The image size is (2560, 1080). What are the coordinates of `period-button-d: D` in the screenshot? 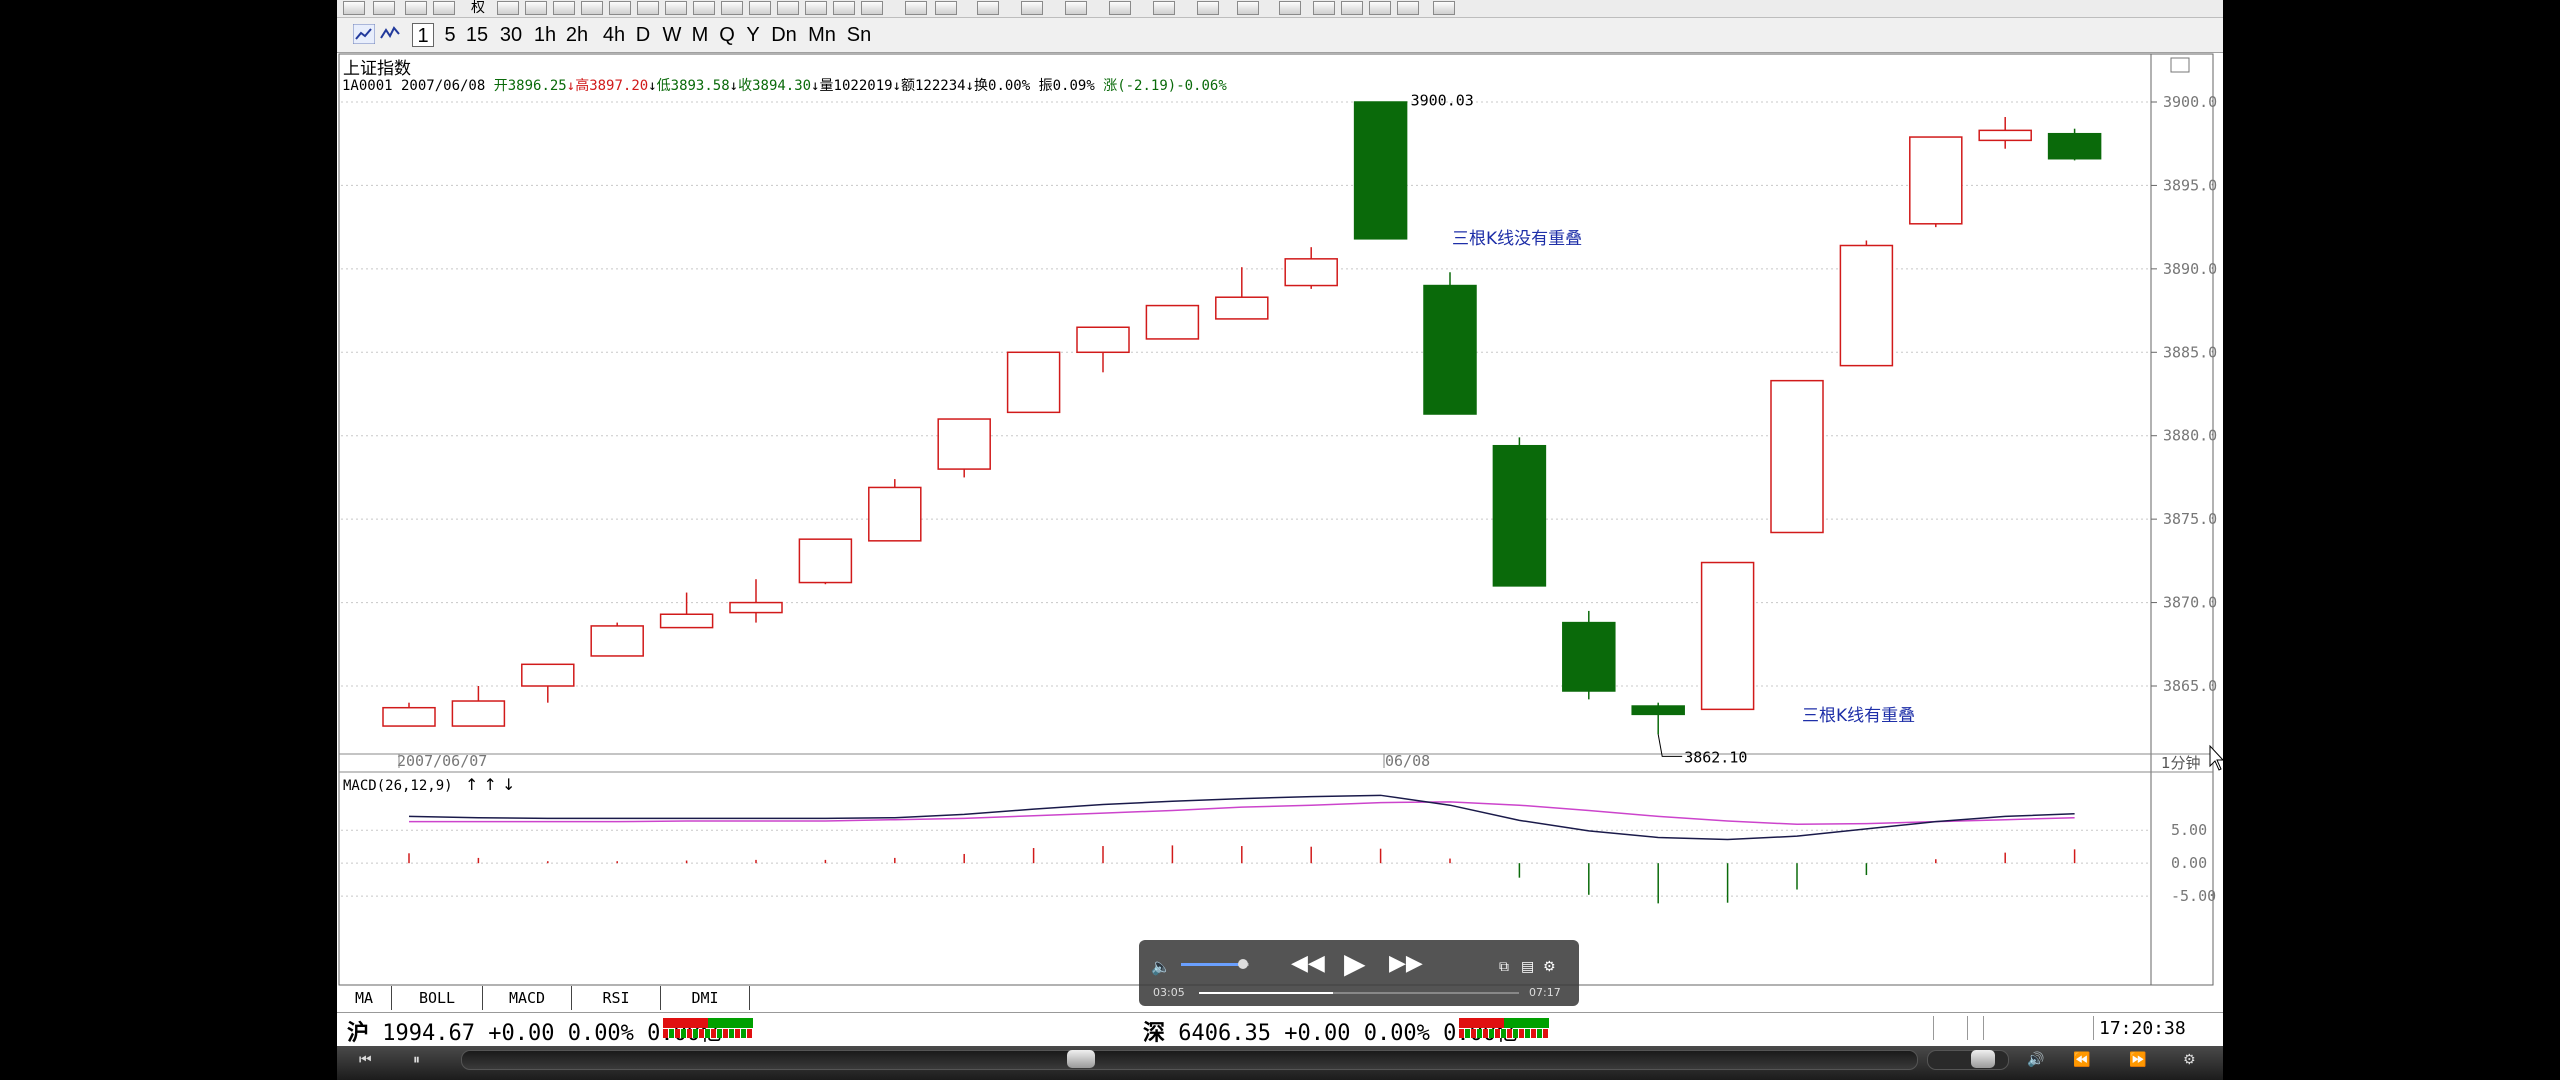 It's located at (643, 35).